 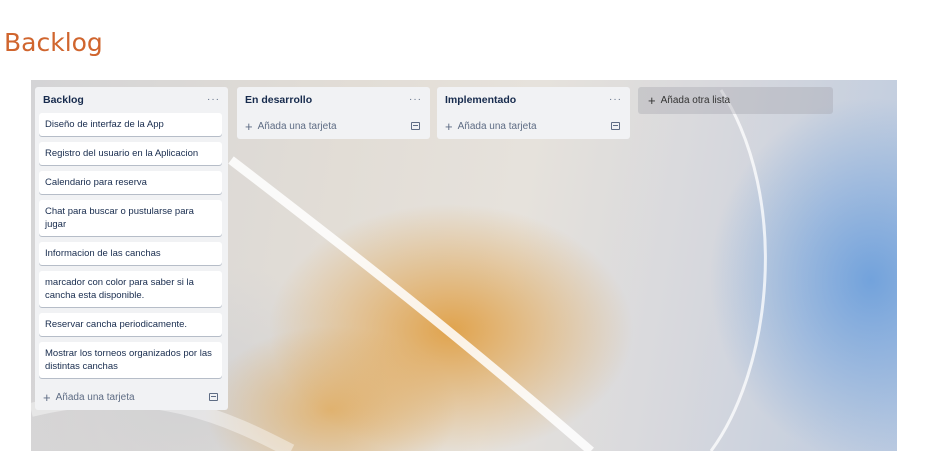 I want to click on list-implementado: Implementado ··· + Añada una tarjeta, so click(x=533, y=113).